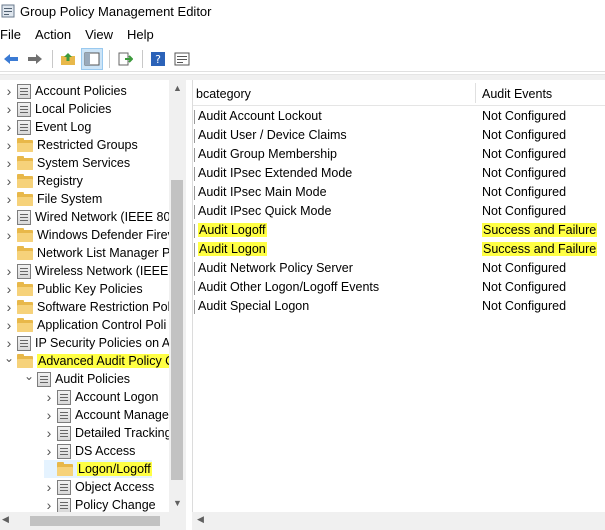 The height and width of the screenshot is (530, 605). What do you see at coordinates (286, 287) in the screenshot?
I see `policy-name: Audit Other Logon/Logoff Events` at bounding box center [286, 287].